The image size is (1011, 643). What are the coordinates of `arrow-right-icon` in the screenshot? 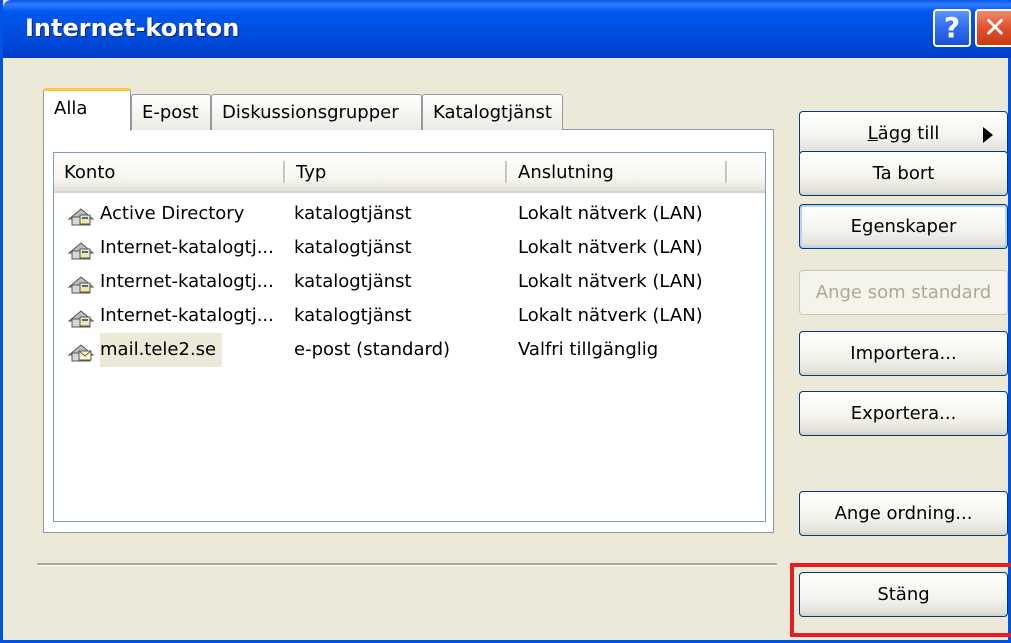 It's located at (988, 135).